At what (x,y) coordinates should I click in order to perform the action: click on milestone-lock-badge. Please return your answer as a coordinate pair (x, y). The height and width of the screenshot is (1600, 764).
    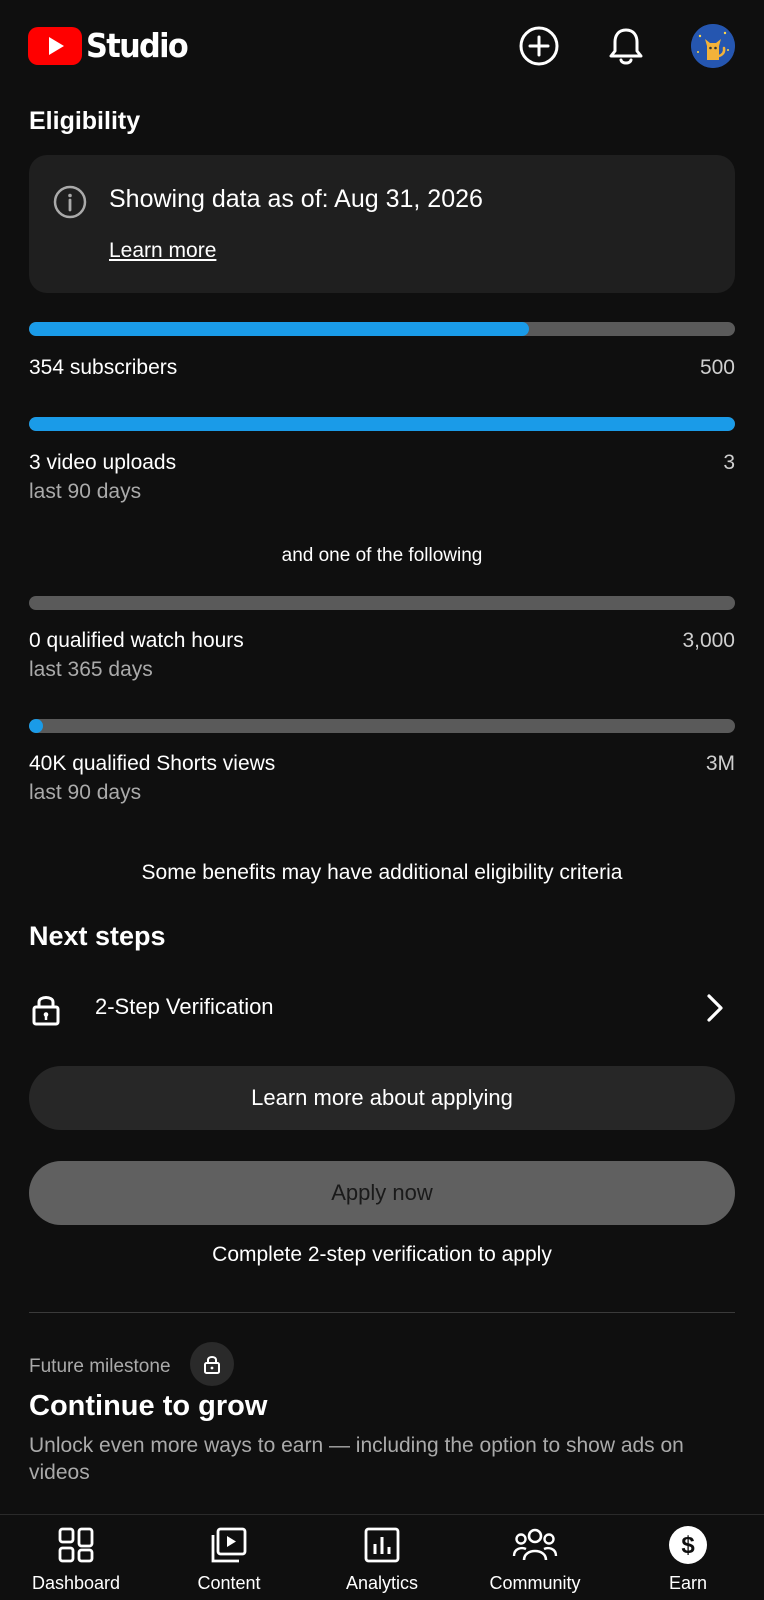
    Looking at the image, I should click on (212, 1364).